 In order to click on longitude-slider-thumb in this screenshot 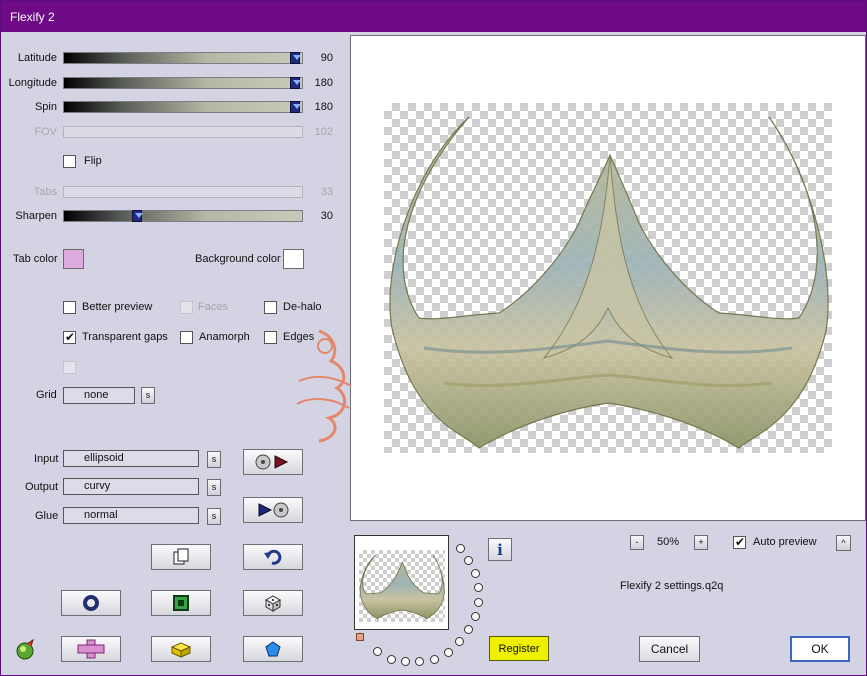, I will do `click(295, 83)`.